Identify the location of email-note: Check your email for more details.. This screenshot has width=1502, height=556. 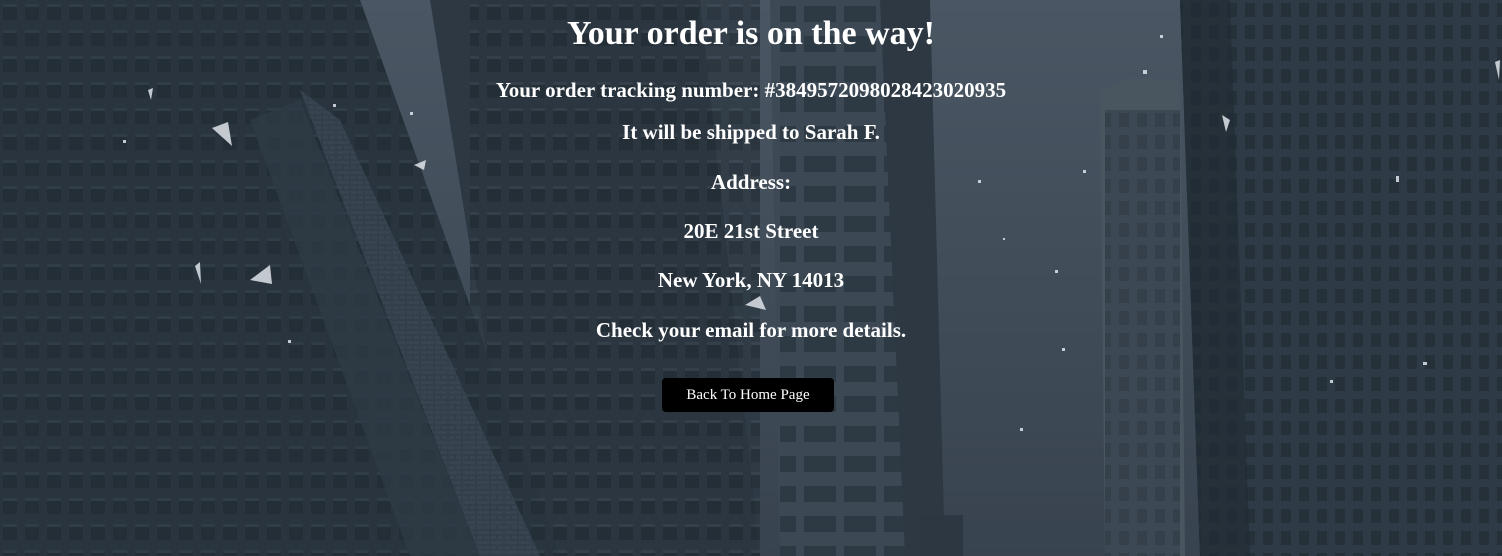
(751, 330).